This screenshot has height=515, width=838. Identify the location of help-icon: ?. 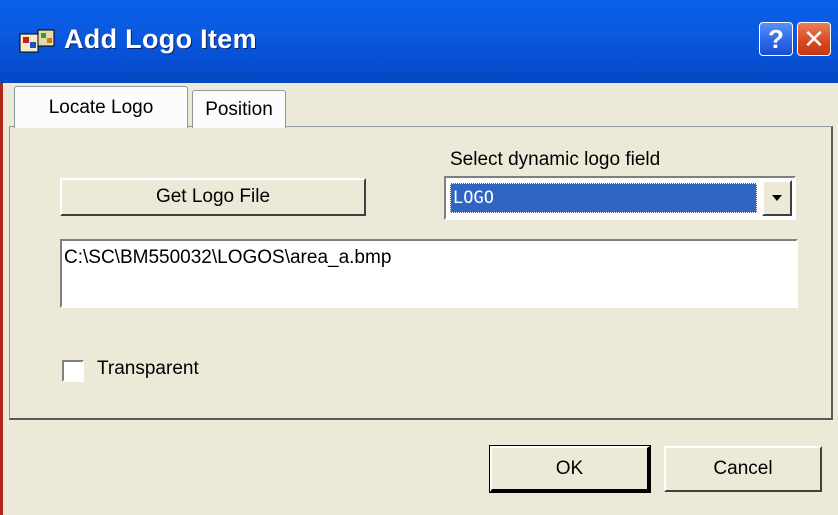
(776, 38).